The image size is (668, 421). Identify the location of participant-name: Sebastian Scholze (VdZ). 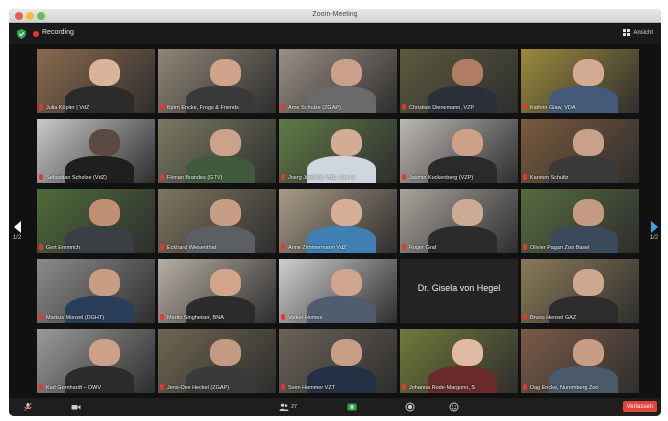
(76, 178).